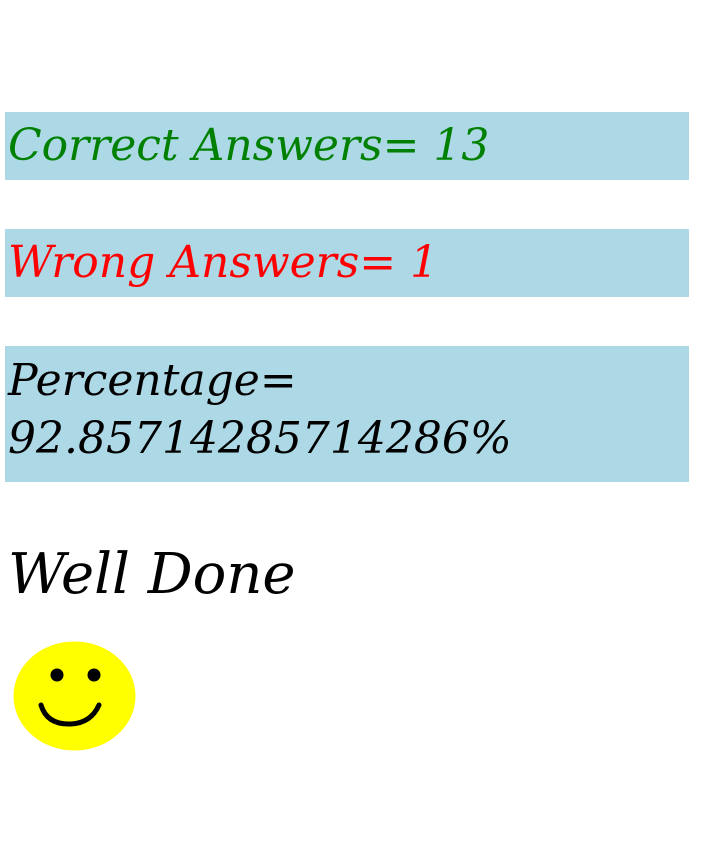 This screenshot has width=704, height=842. What do you see at coordinates (260, 438) in the screenshot?
I see `percentage-value: 92.857142857142​86%` at bounding box center [260, 438].